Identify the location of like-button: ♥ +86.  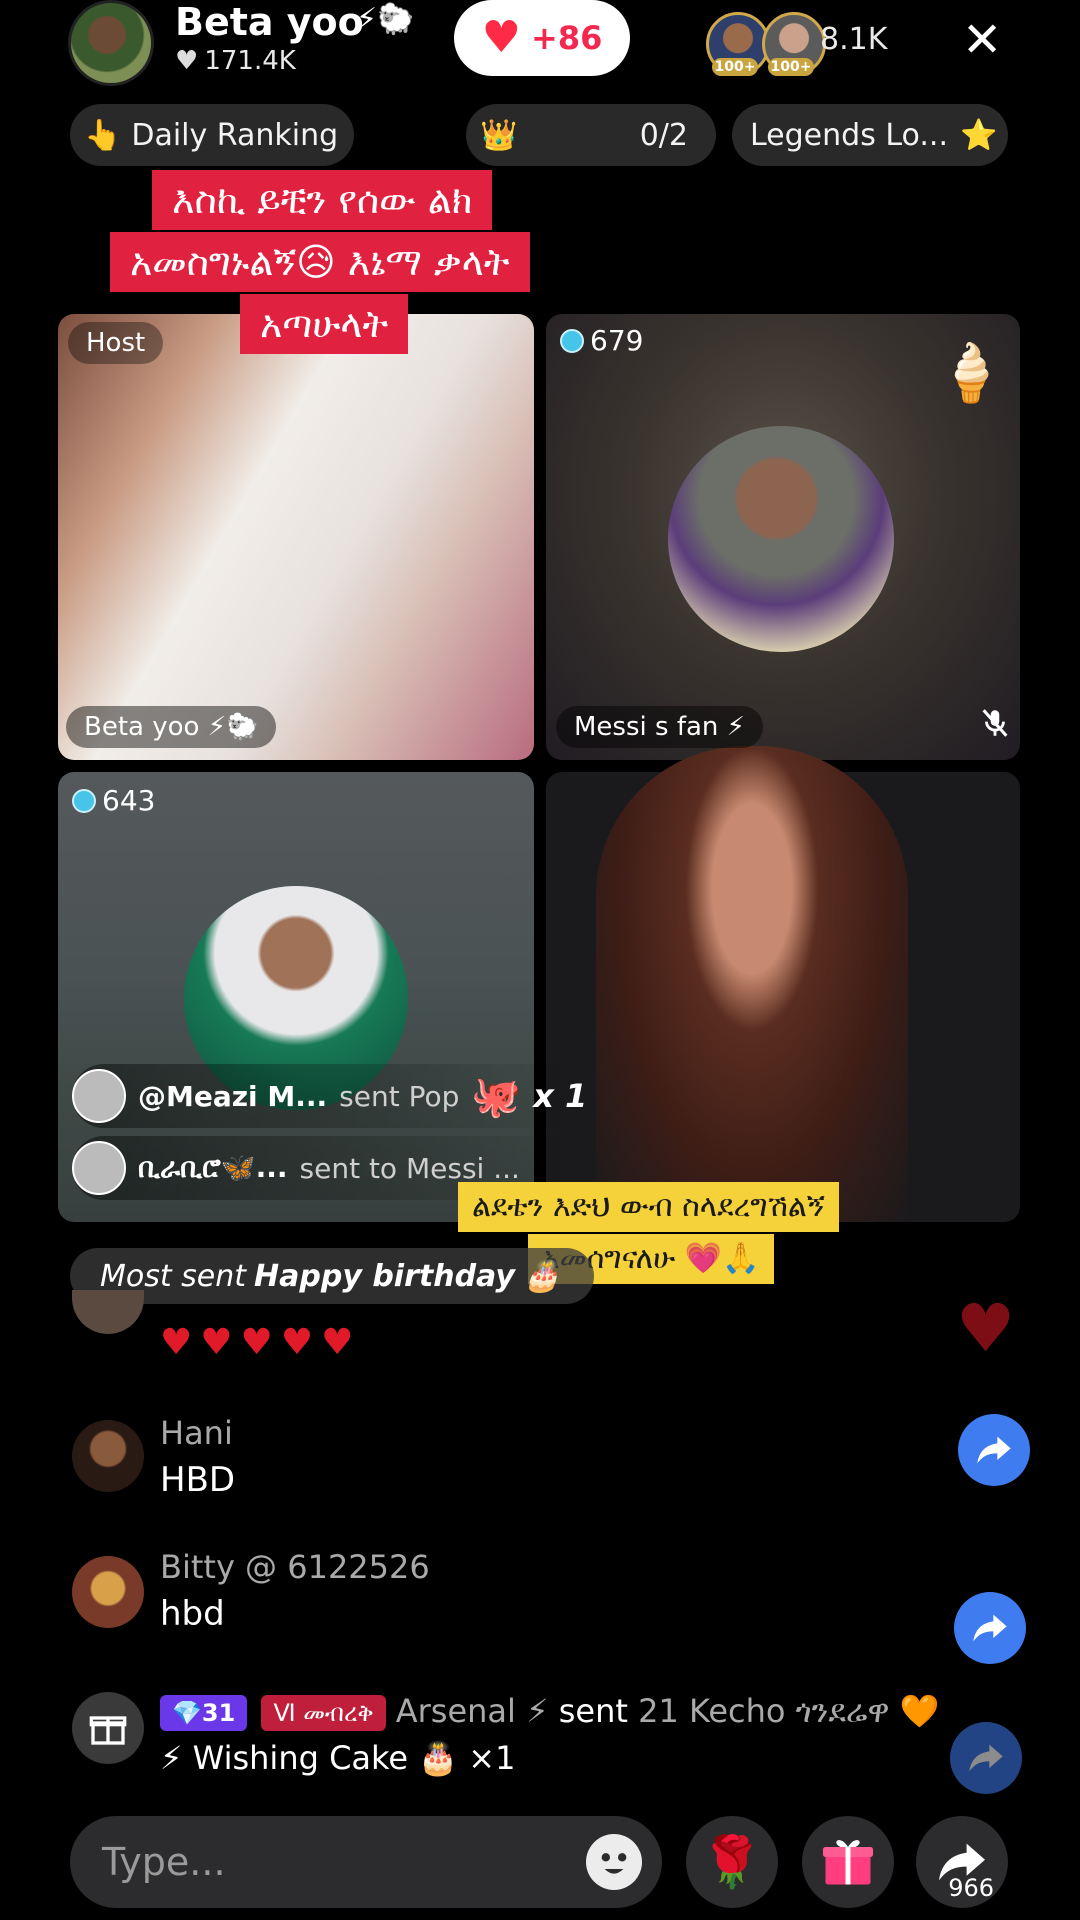
(542, 38).